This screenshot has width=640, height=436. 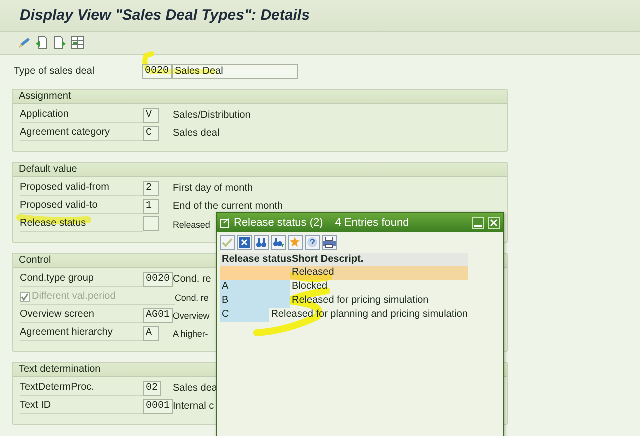 I want to click on field-description: Sales/Distribution, so click(x=212, y=115).